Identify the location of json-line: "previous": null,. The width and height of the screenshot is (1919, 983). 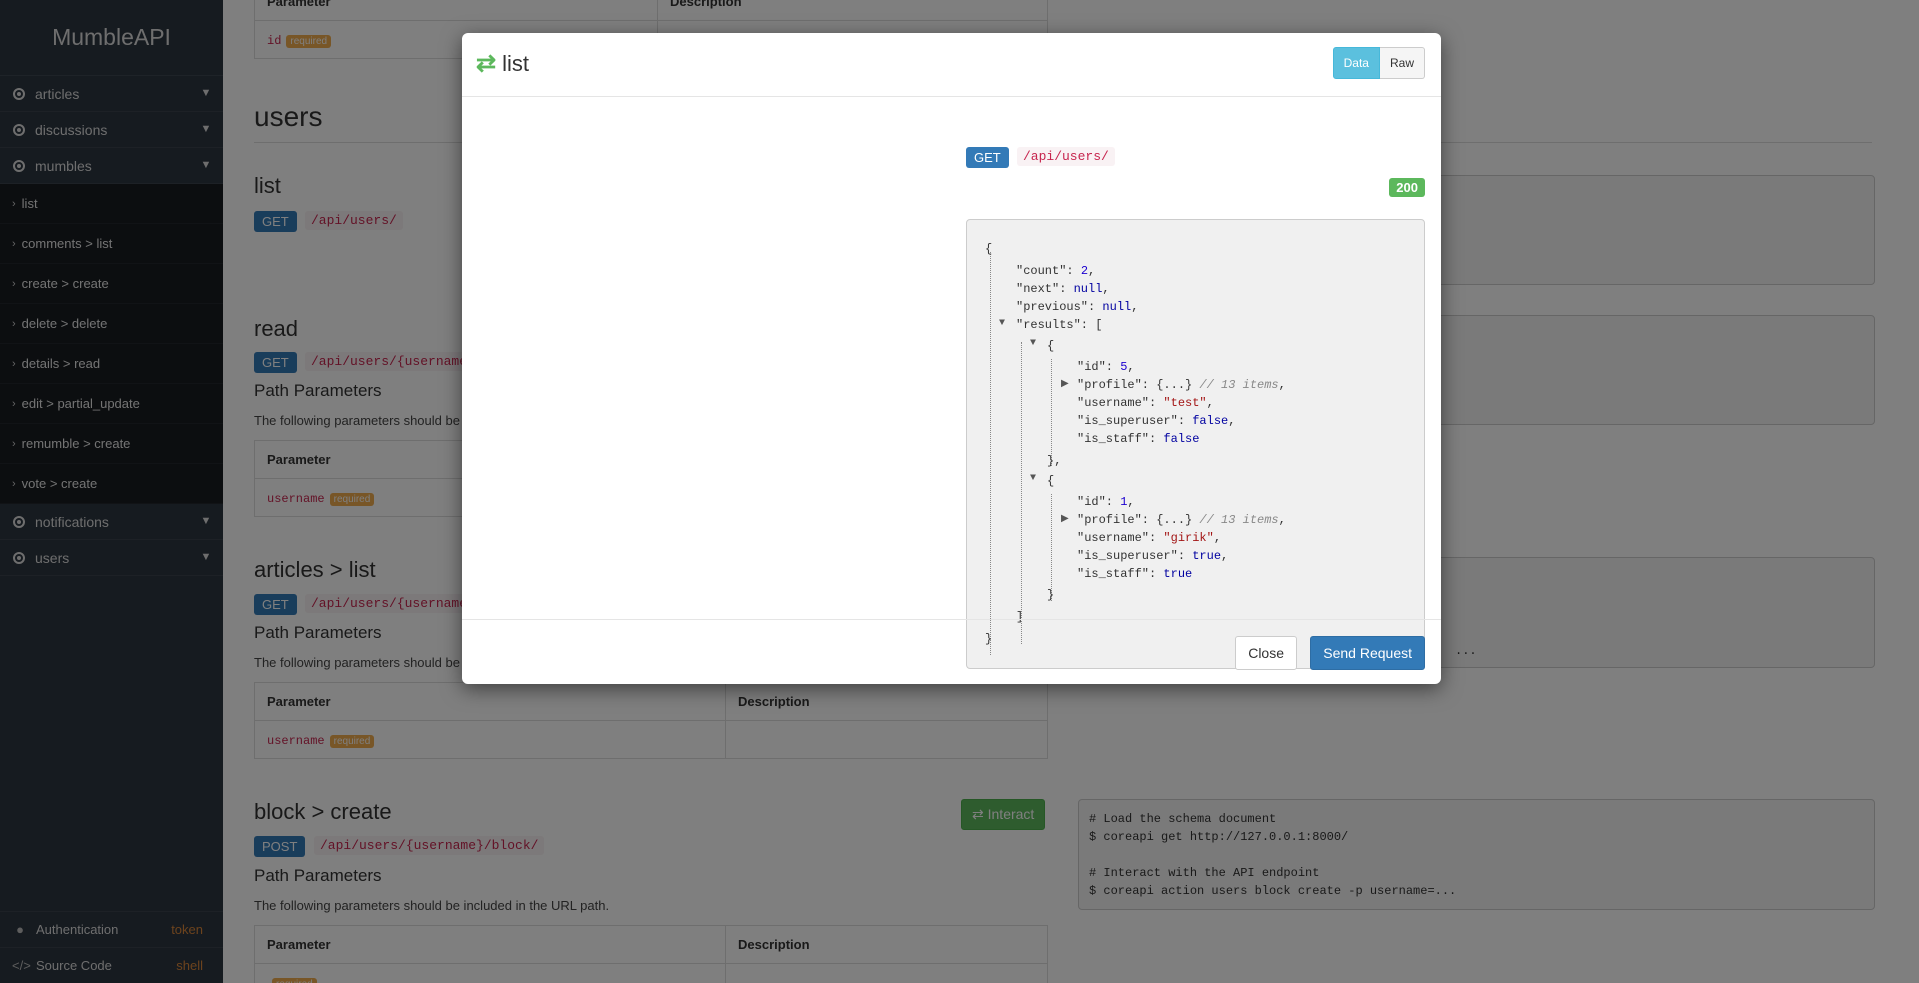
(1077, 307).